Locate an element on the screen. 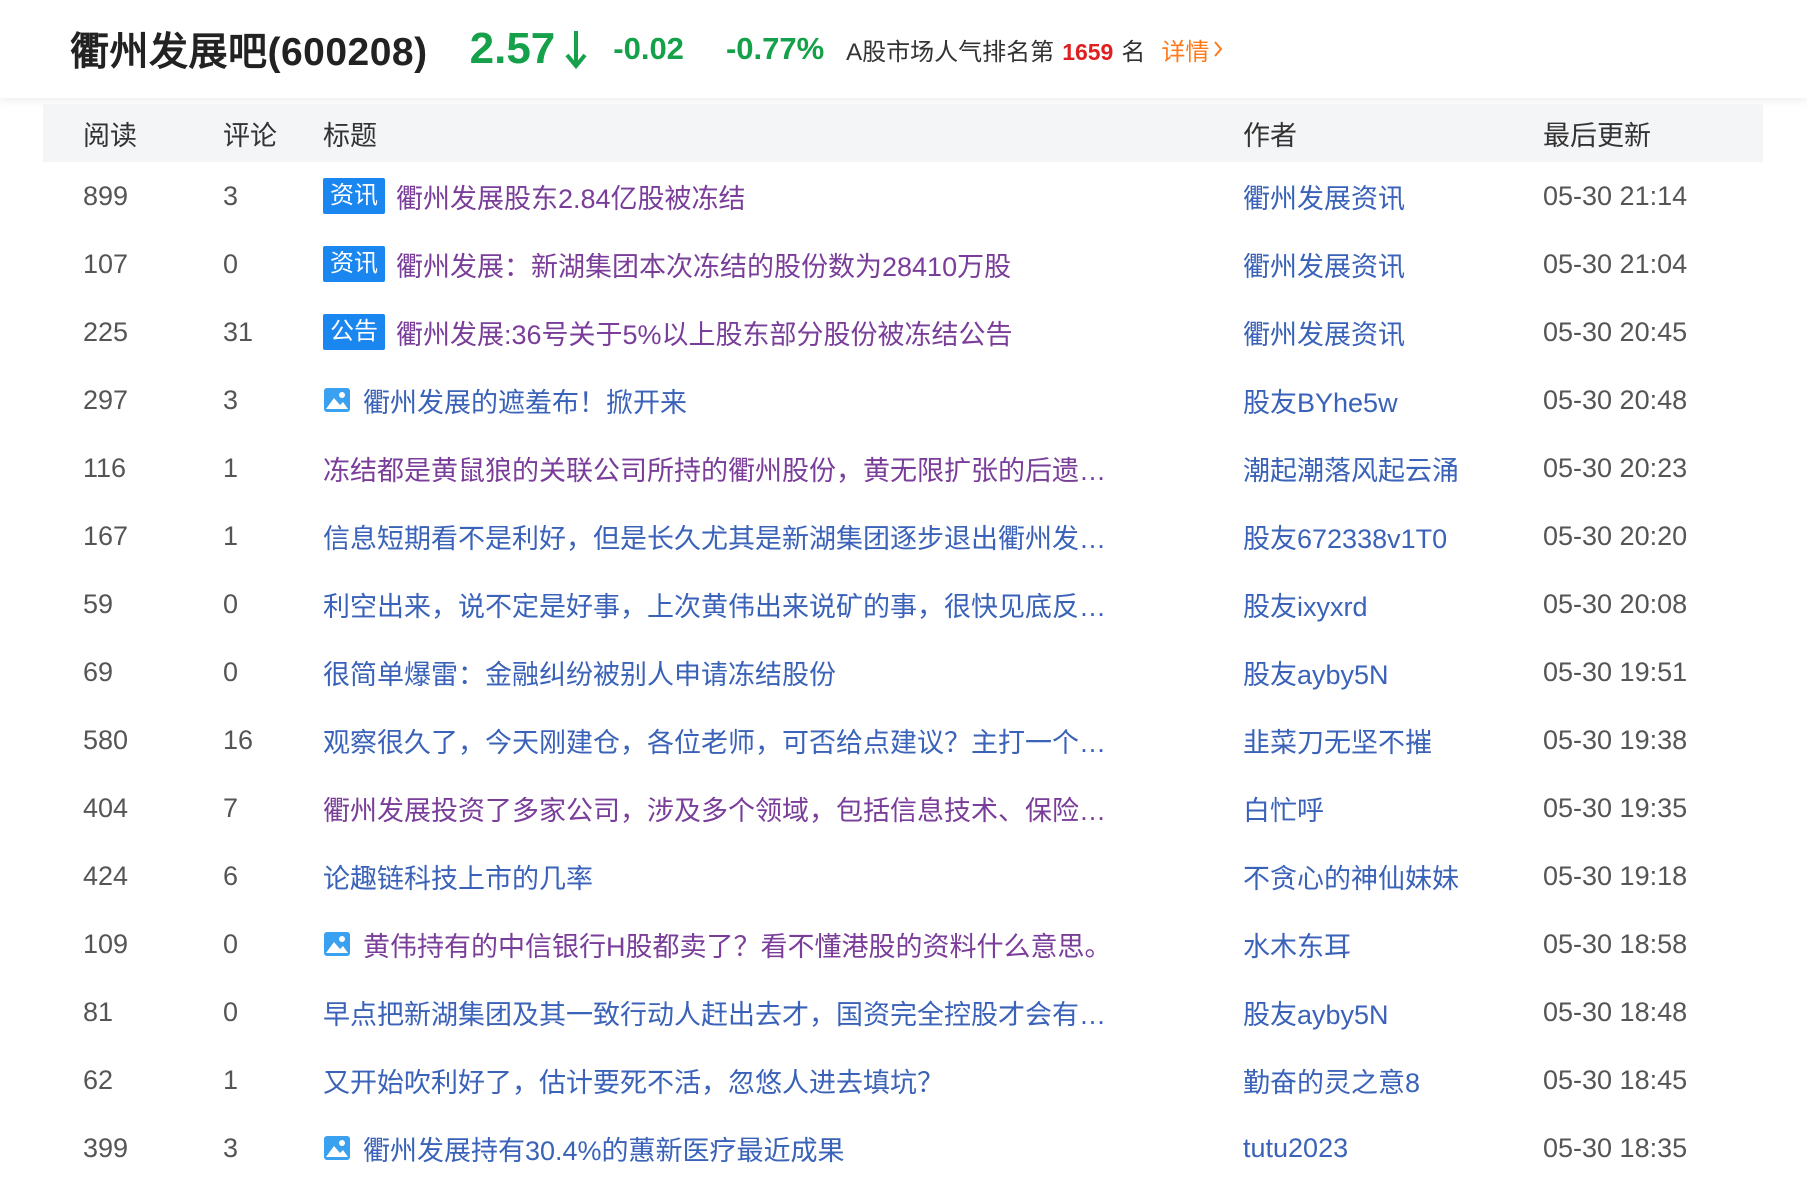  author-link: 股友ixyxrd is located at coordinates (1393, 604).